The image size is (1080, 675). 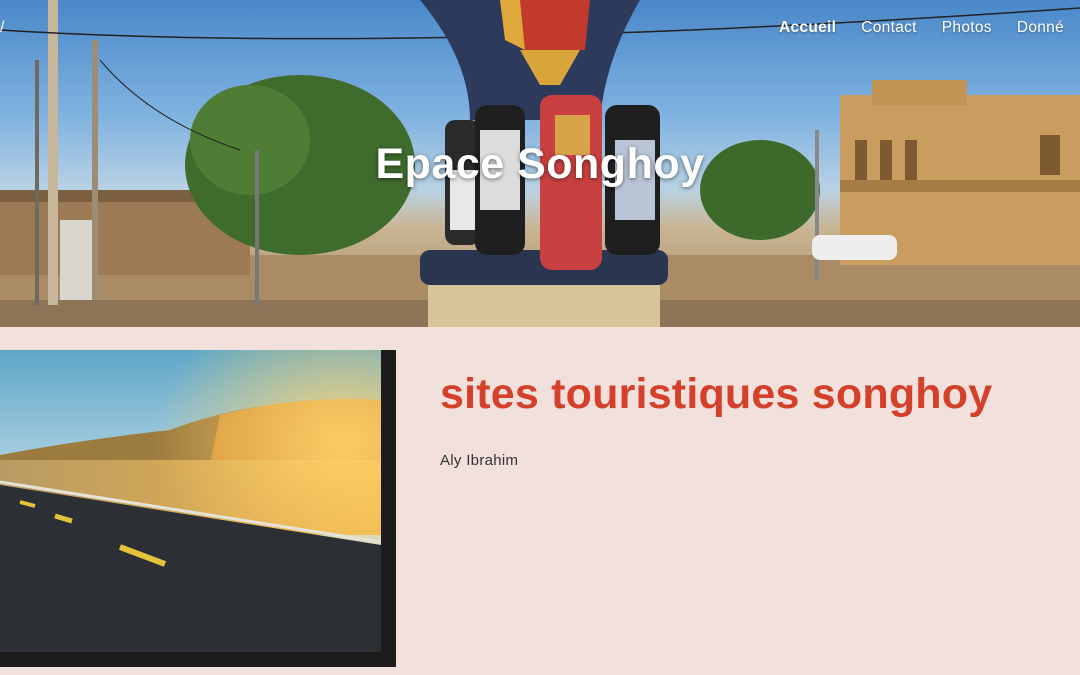 I want to click on nav-item-accueil: Accueil, so click(x=807, y=28).